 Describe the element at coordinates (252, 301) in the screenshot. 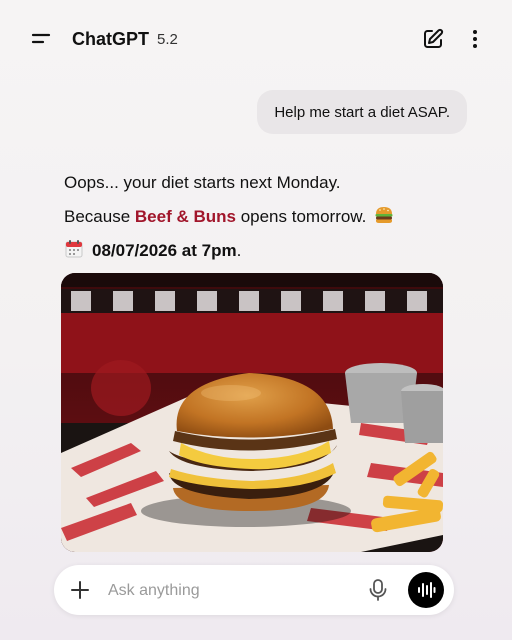

I see `checkered-stripe` at that location.